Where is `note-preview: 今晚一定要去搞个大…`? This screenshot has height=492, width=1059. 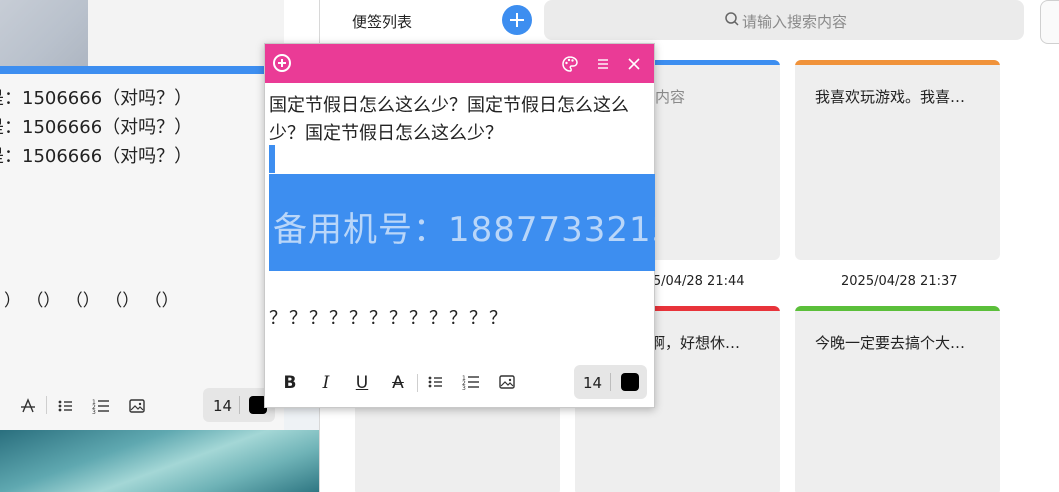
note-preview: 今晚一定要去搞个大… is located at coordinates (890, 343).